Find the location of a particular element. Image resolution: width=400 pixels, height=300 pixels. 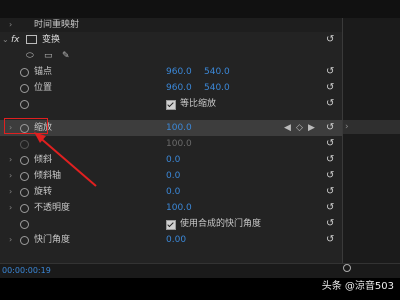

annotation-arrow-line is located at coordinates (67, 161).